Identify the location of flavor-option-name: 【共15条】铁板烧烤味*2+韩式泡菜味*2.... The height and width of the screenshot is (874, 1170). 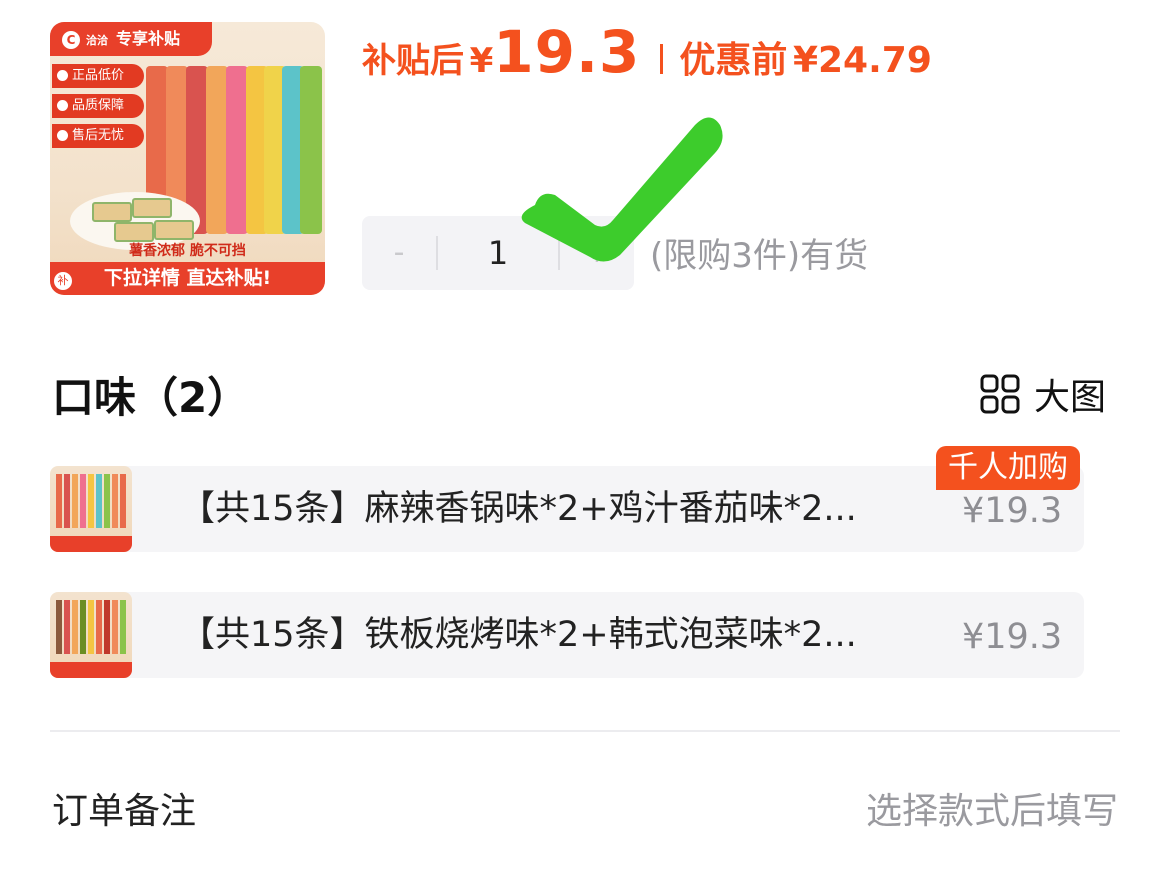
(518, 635).